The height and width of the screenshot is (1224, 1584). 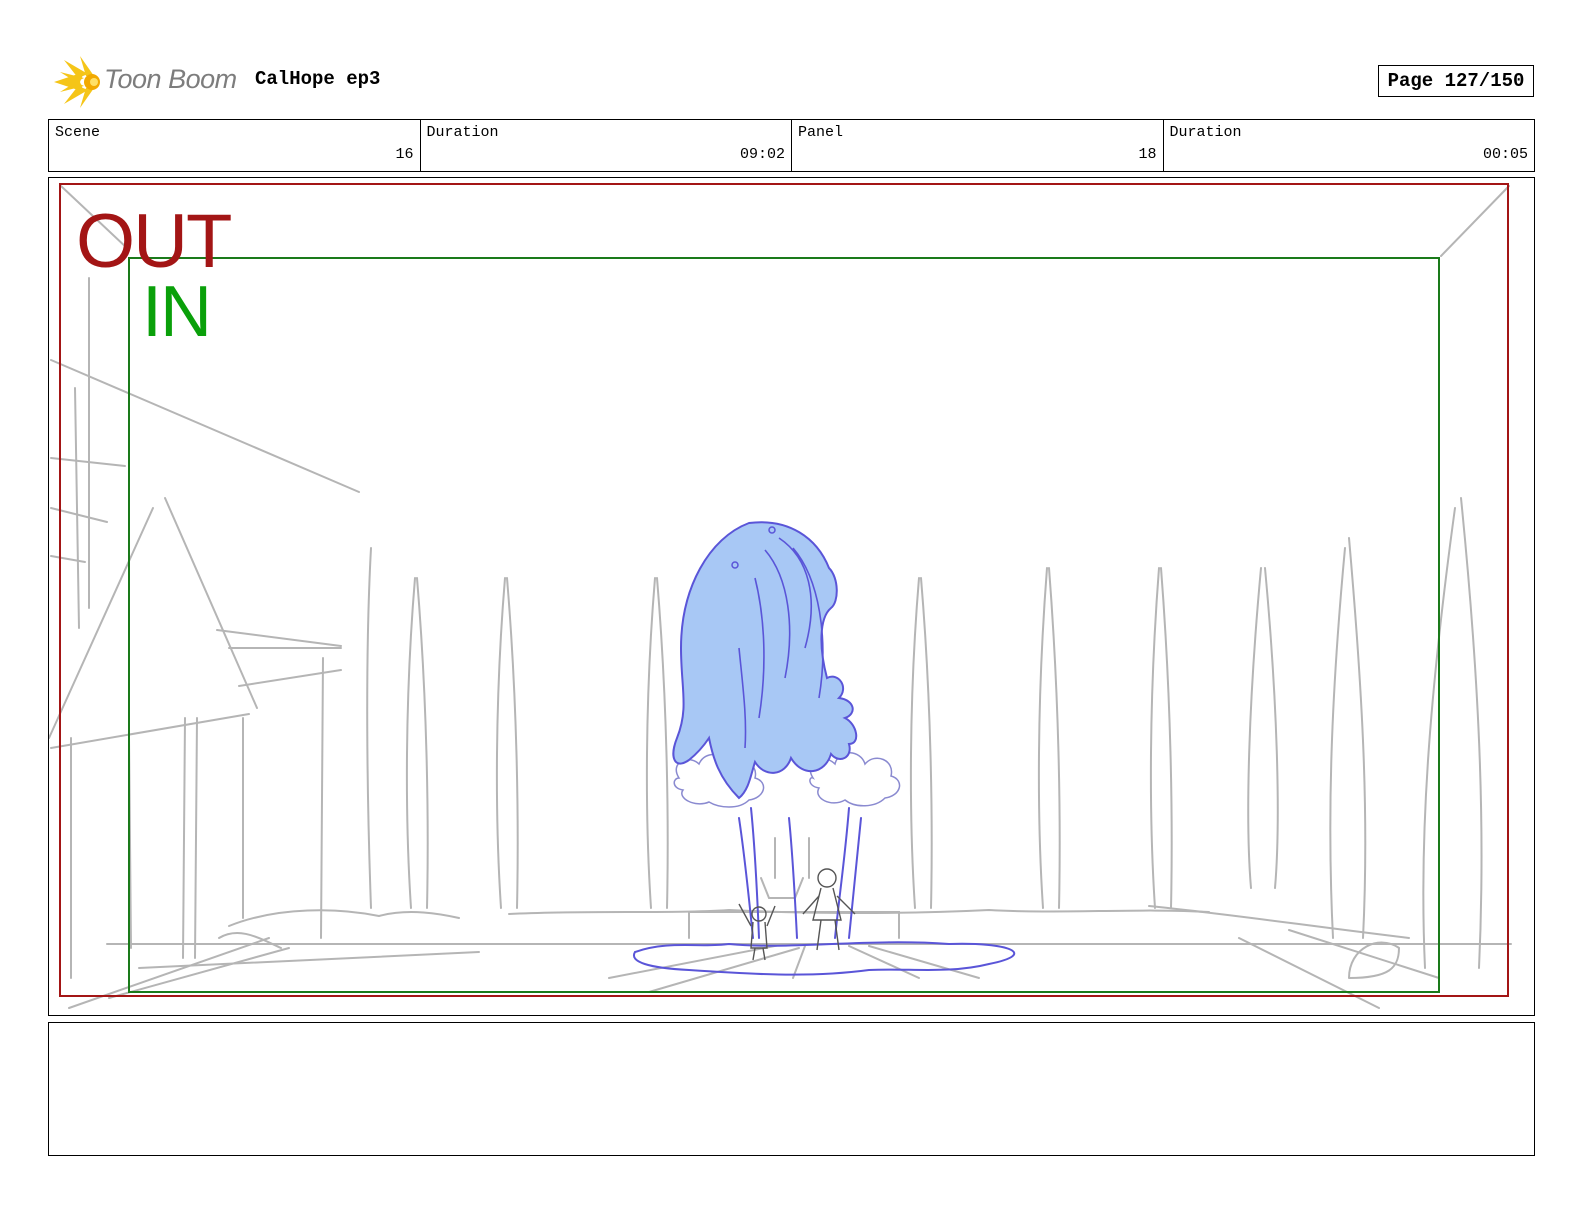 What do you see at coordinates (1505, 154) in the screenshot?
I see `panel-duration-value: 00:05` at bounding box center [1505, 154].